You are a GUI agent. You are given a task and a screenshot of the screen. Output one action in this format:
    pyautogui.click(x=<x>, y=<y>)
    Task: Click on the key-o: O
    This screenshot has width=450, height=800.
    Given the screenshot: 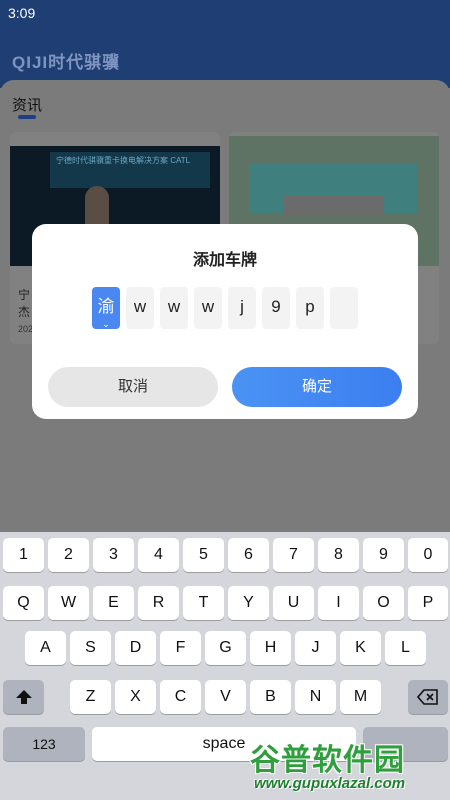 What is the action you would take?
    pyautogui.click(x=383, y=603)
    